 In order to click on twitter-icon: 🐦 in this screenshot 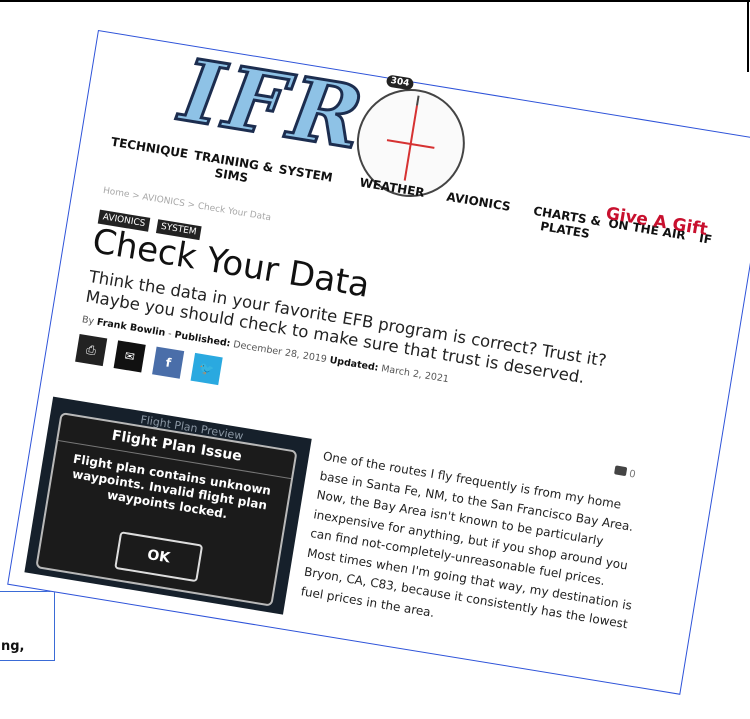, I will do `click(207, 369)`.